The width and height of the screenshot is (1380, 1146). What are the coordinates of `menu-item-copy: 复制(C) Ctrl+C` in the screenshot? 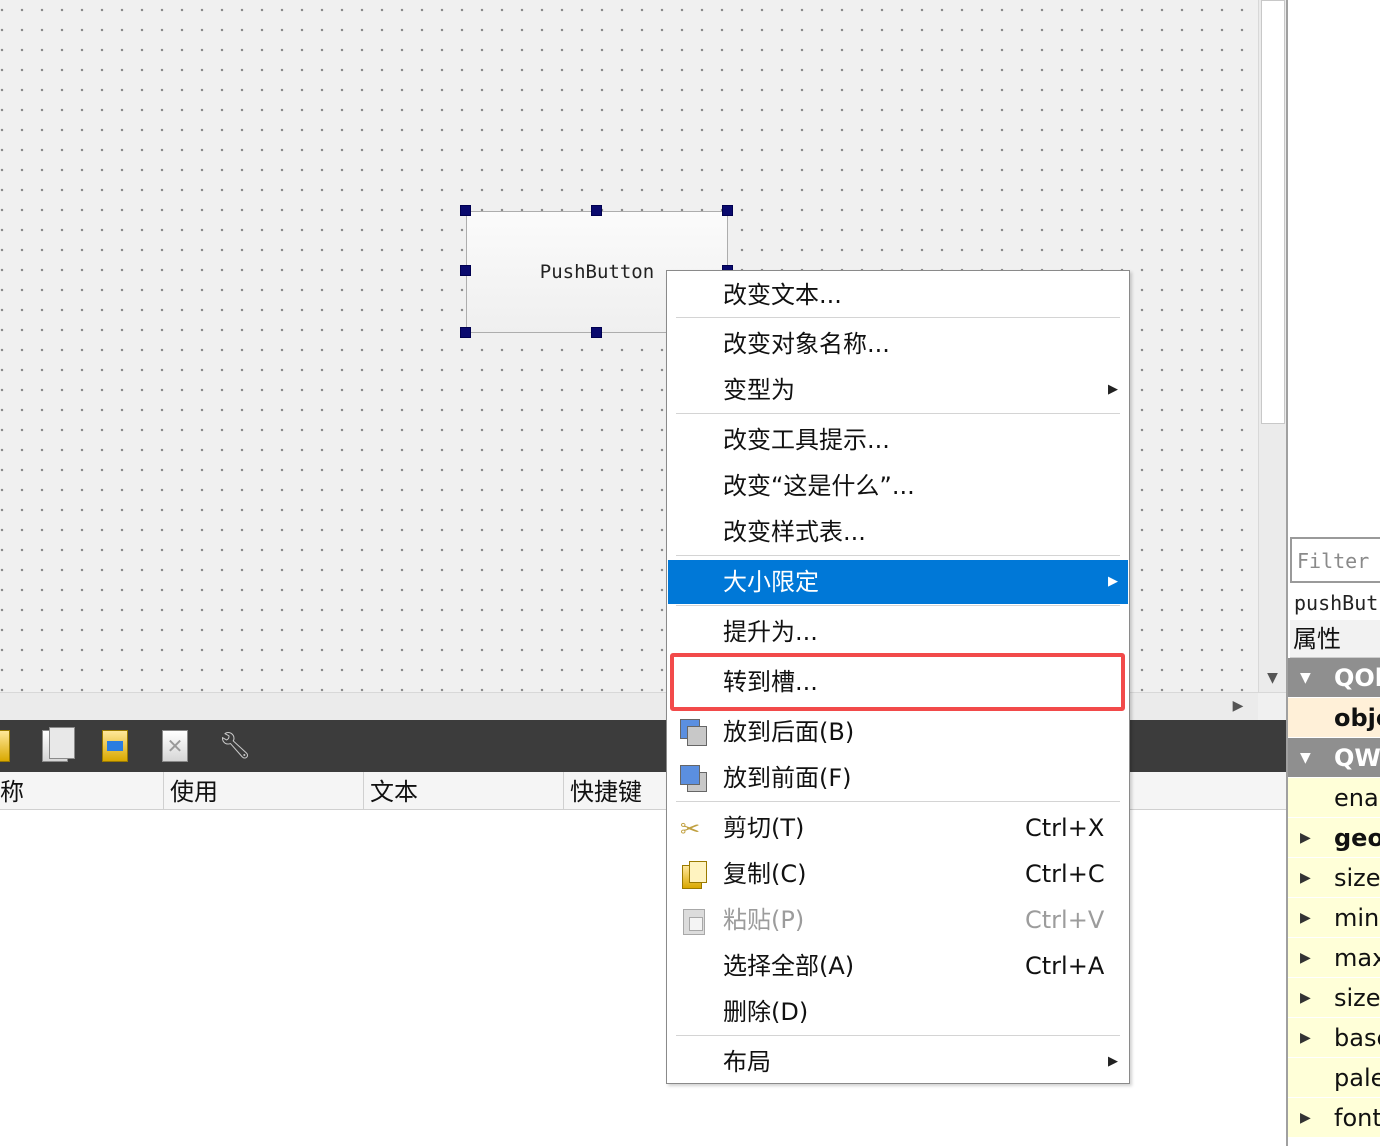 It's located at (898, 874).